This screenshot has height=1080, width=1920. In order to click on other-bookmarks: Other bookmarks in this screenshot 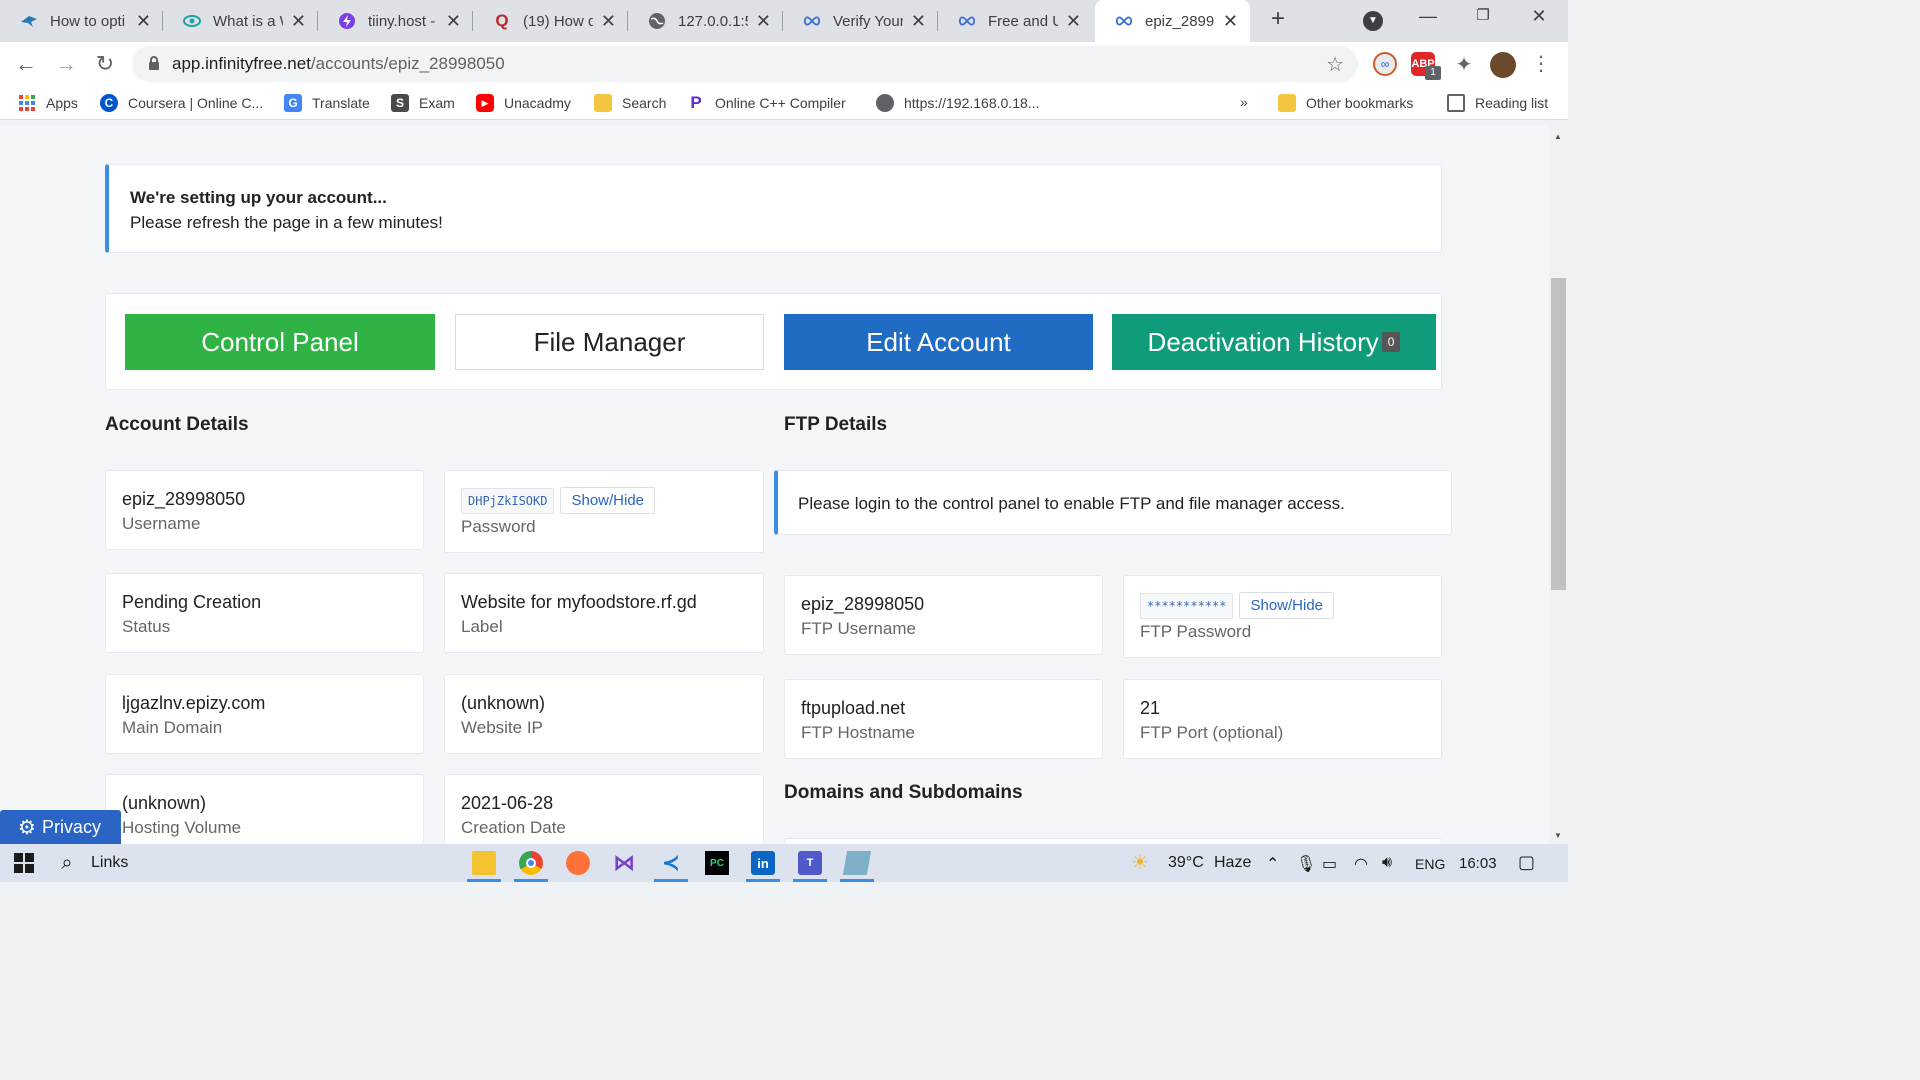, I will do `click(1345, 103)`.